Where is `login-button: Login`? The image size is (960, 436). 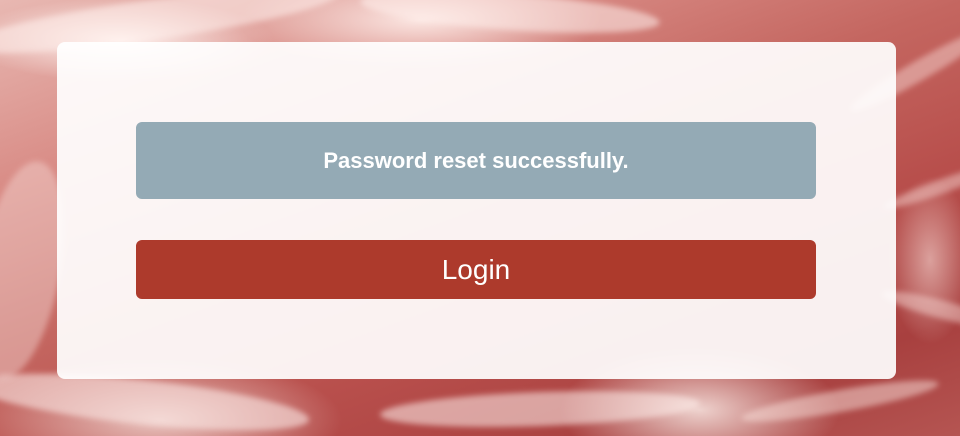 login-button: Login is located at coordinates (476, 269).